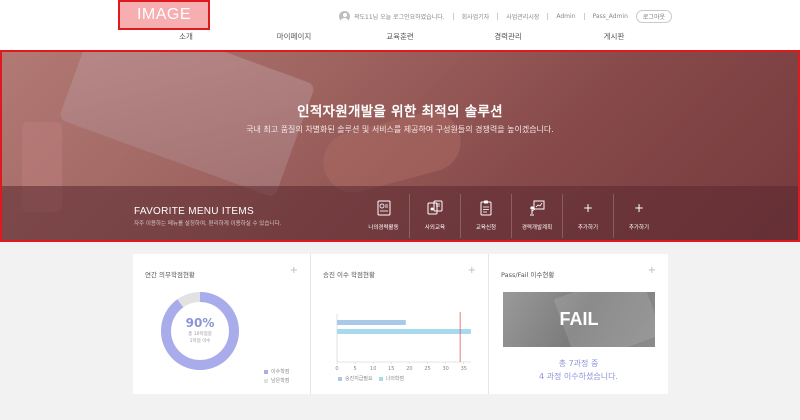 The image size is (800, 420). Describe the element at coordinates (383, 228) in the screenshot. I see `favorite-label: 나의경력활동` at that location.